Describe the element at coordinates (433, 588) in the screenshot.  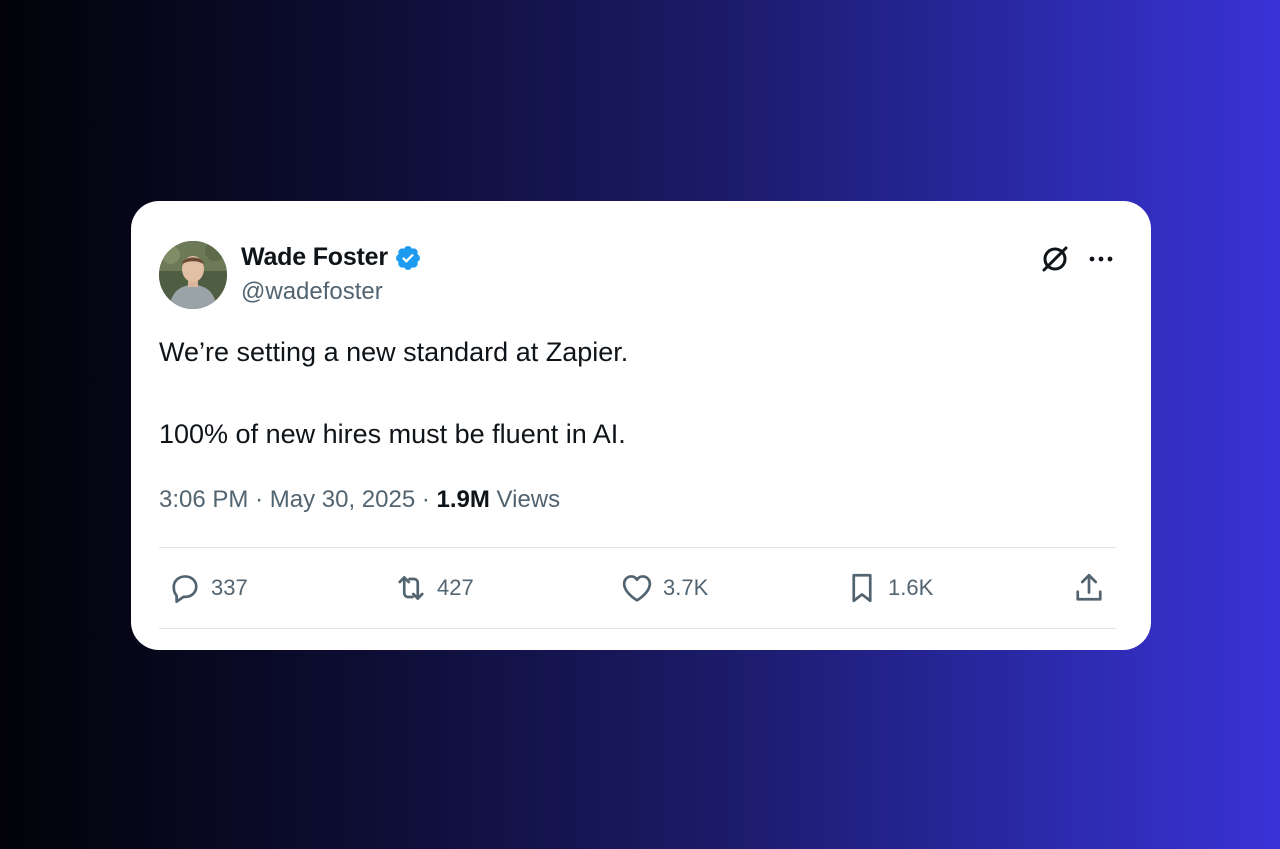
I see `retweet-button: 427` at that location.